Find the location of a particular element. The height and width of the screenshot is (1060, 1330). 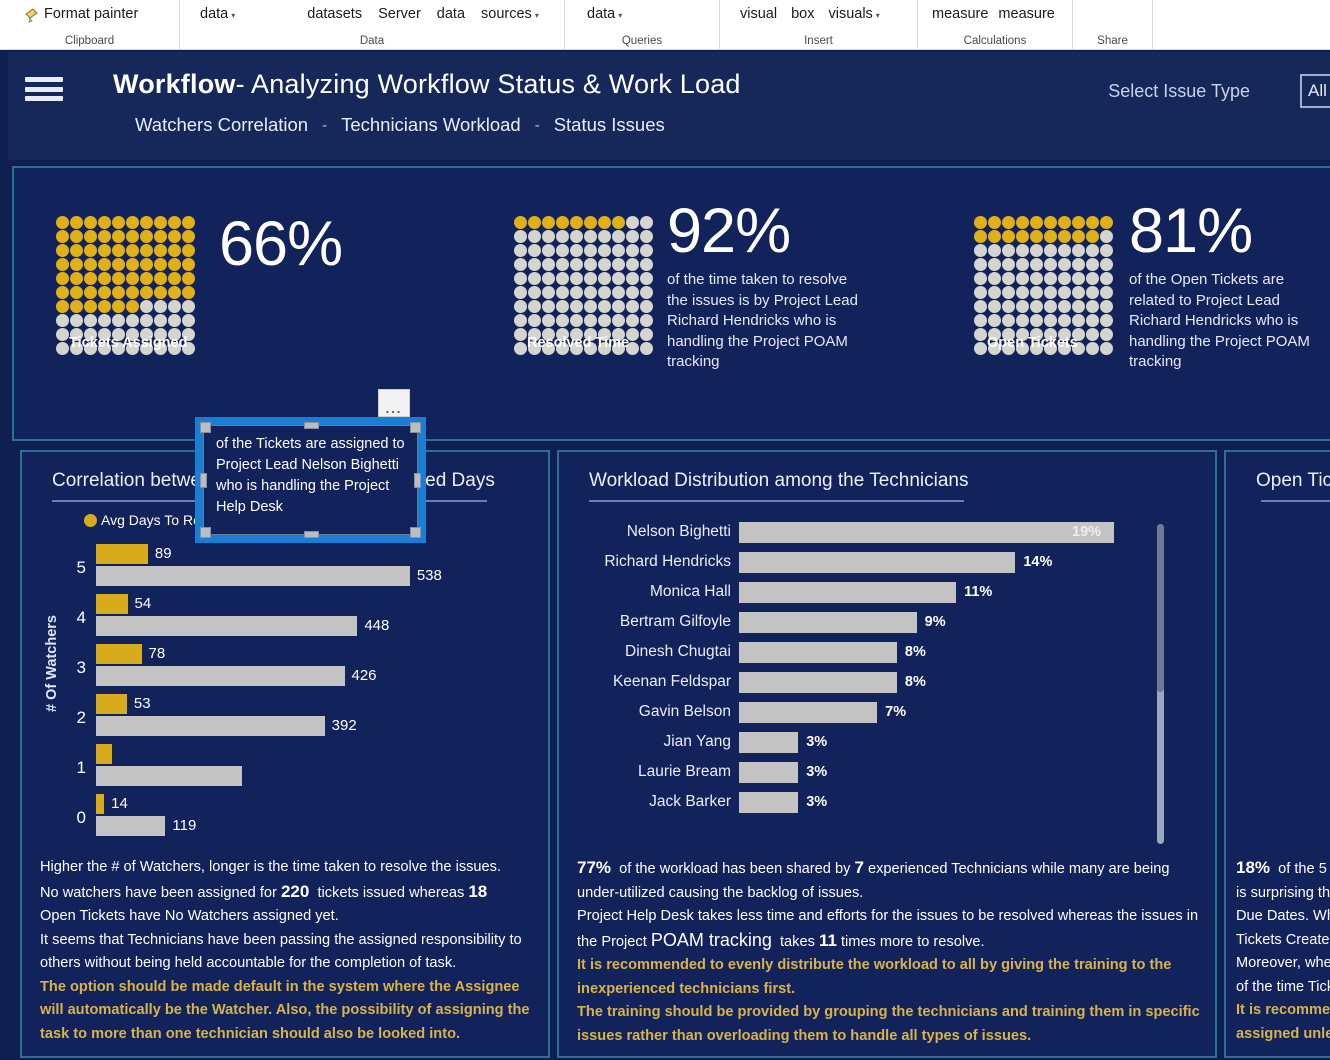

list-item: Monica H is located at coordinates (1286, 545).